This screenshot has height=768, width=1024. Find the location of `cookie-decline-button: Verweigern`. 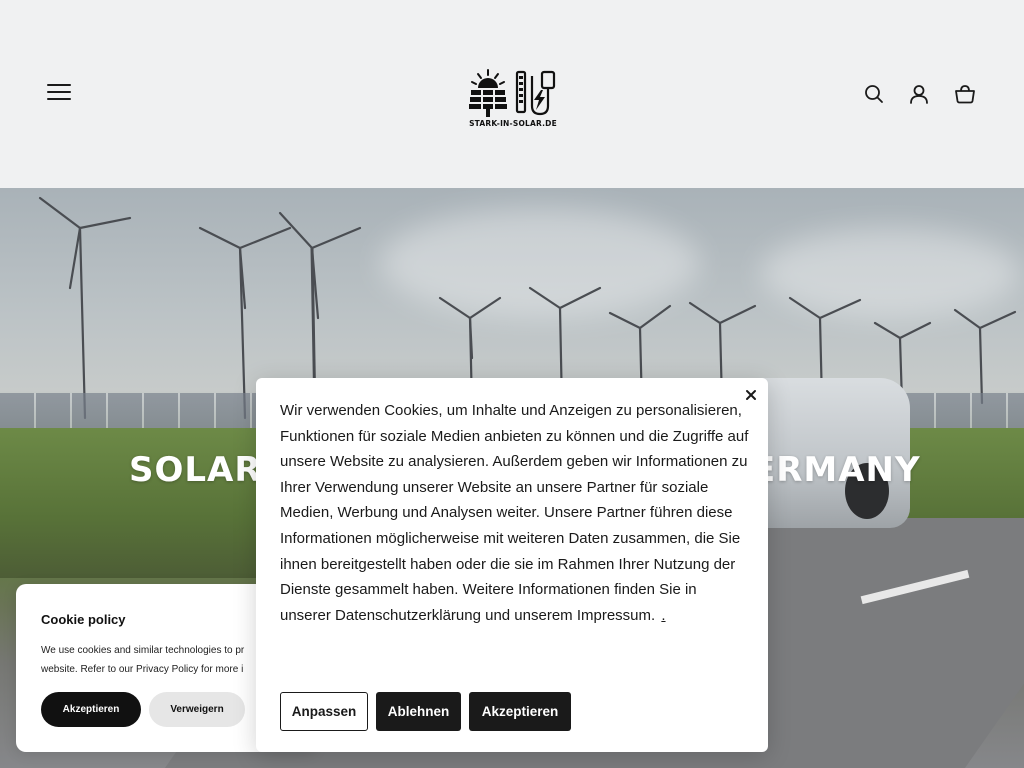

cookie-decline-button: Verweigern is located at coordinates (197, 709).